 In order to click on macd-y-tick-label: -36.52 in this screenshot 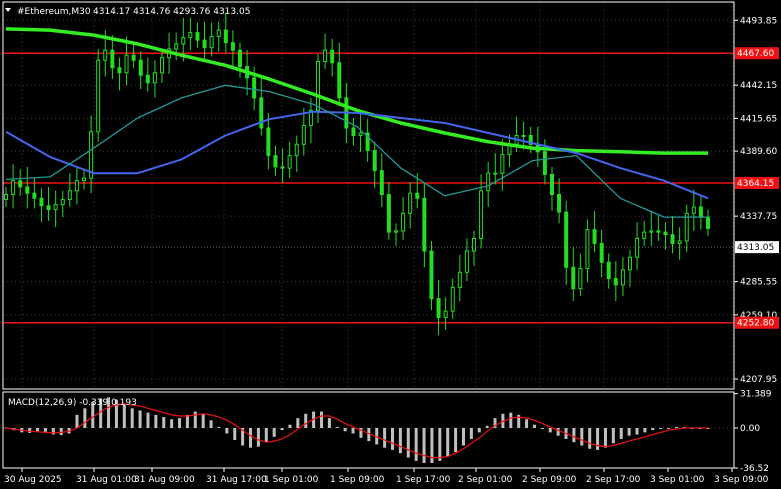, I will do `click(754, 469)`.